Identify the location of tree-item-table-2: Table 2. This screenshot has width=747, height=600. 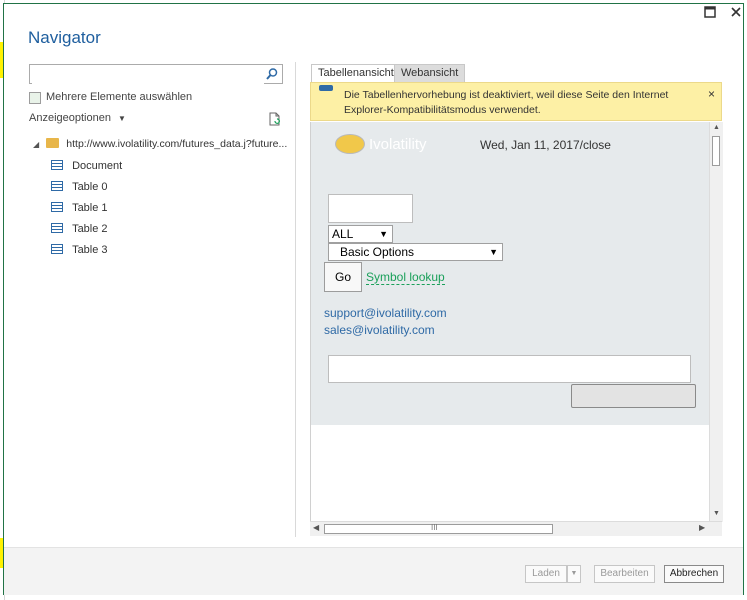
(79, 229).